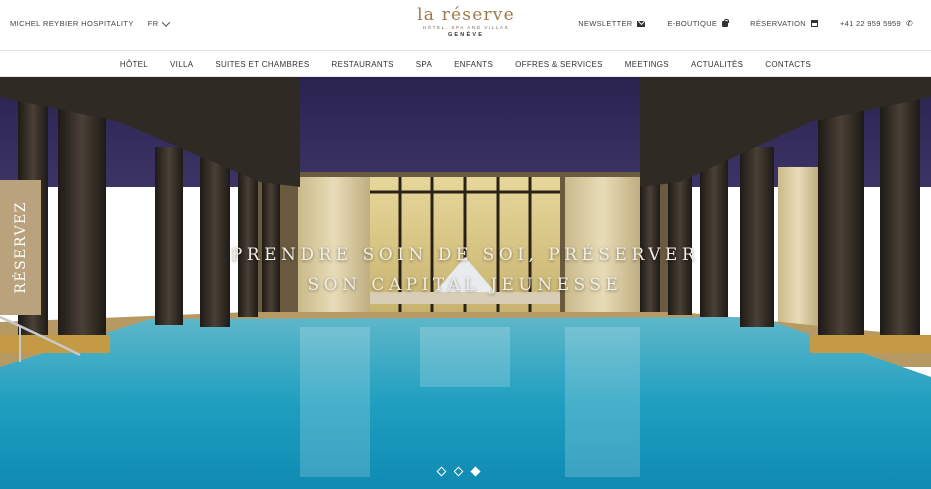  Describe the element at coordinates (465, 255) in the screenshot. I see `hero-headline-line1: PRENDRE SOIN DE SOI, PRÉSERVER` at that location.